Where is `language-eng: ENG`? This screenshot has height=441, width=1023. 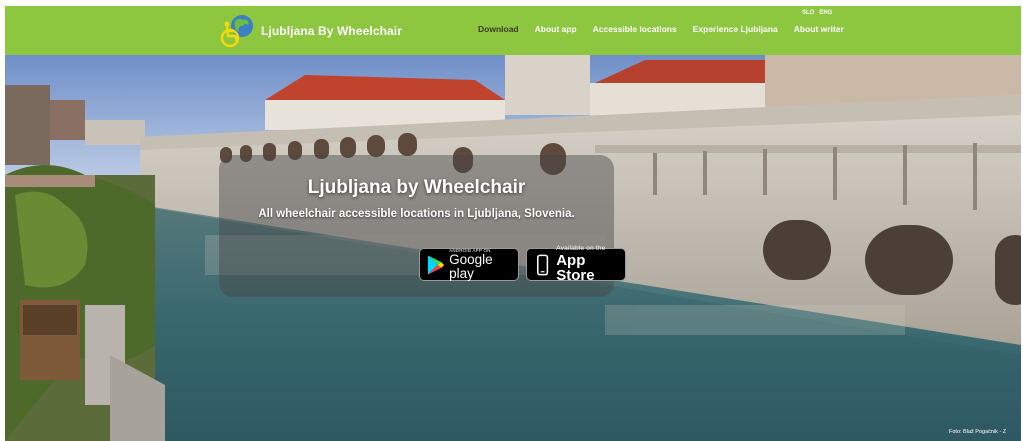 language-eng: ENG is located at coordinates (825, 13).